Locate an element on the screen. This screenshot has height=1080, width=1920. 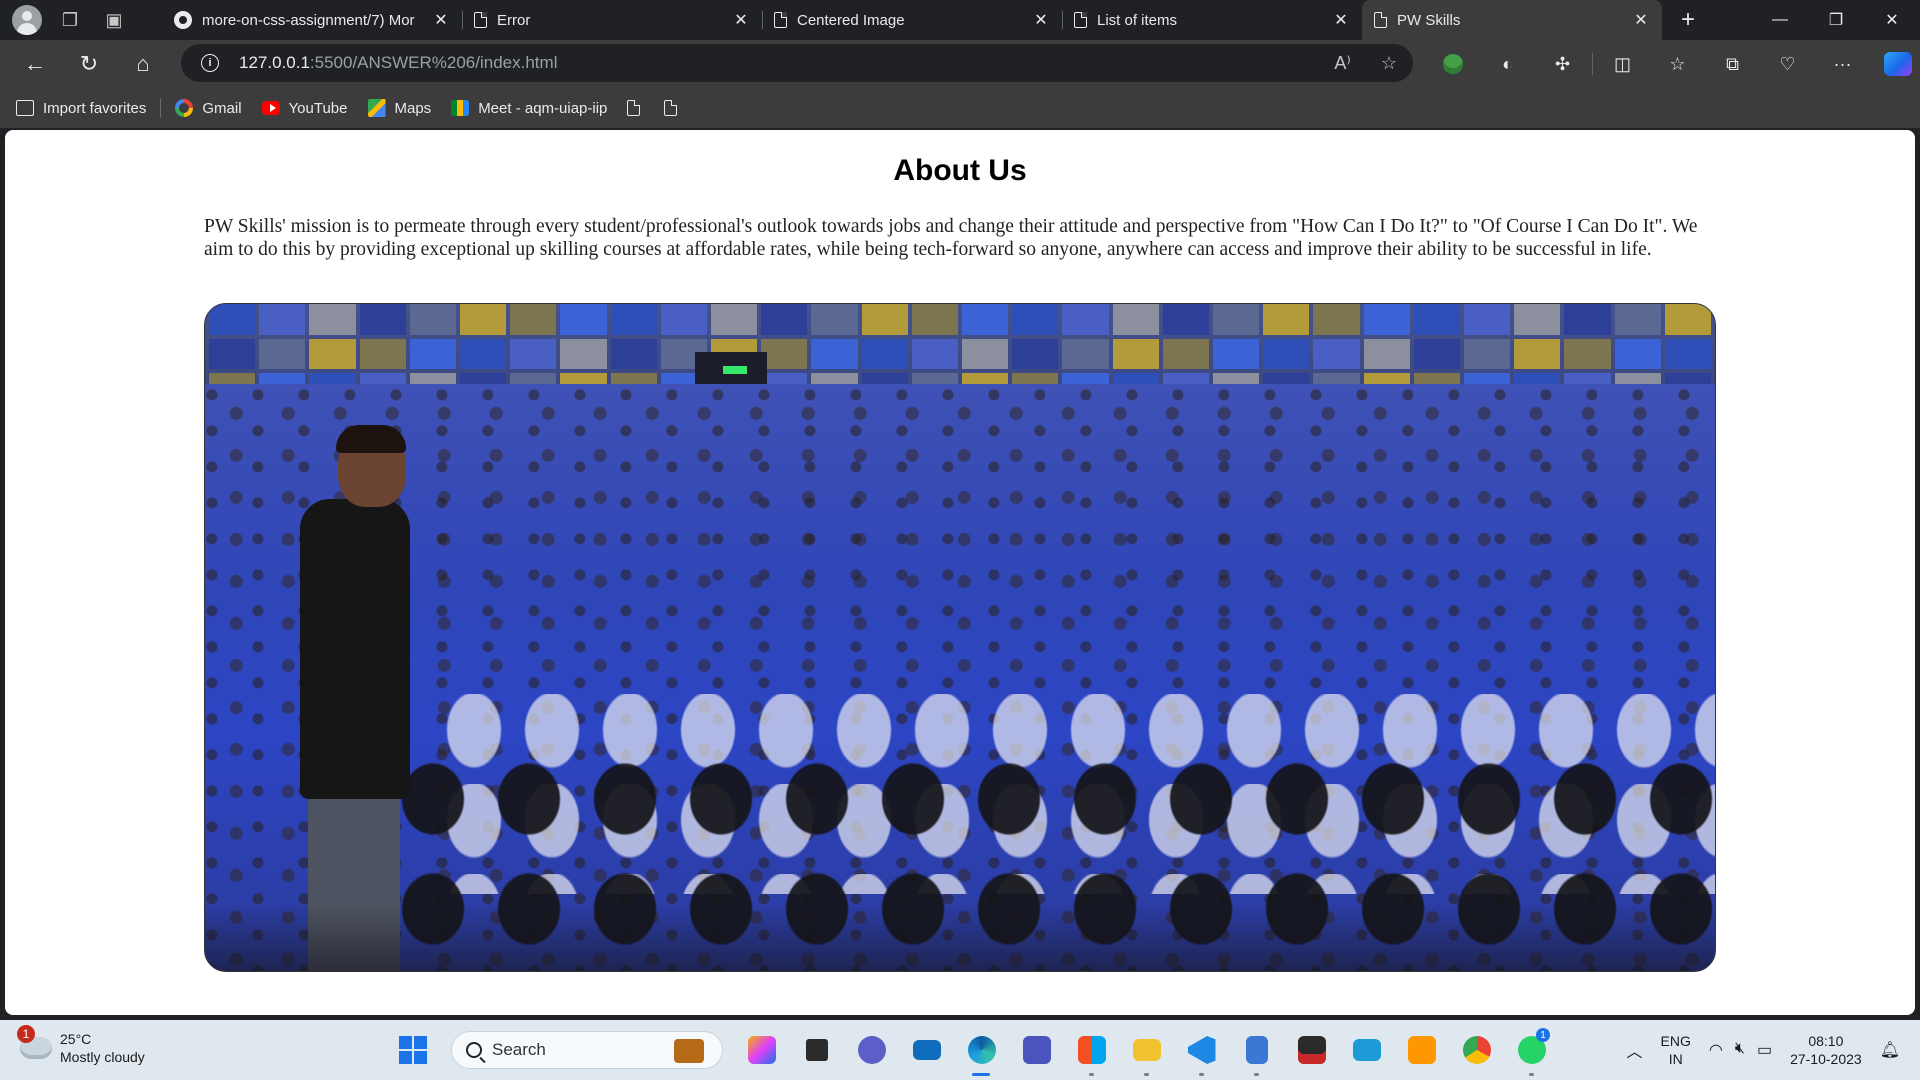
tab-title: more-on-css-assignment/7) Mor is located at coordinates (308, 20).